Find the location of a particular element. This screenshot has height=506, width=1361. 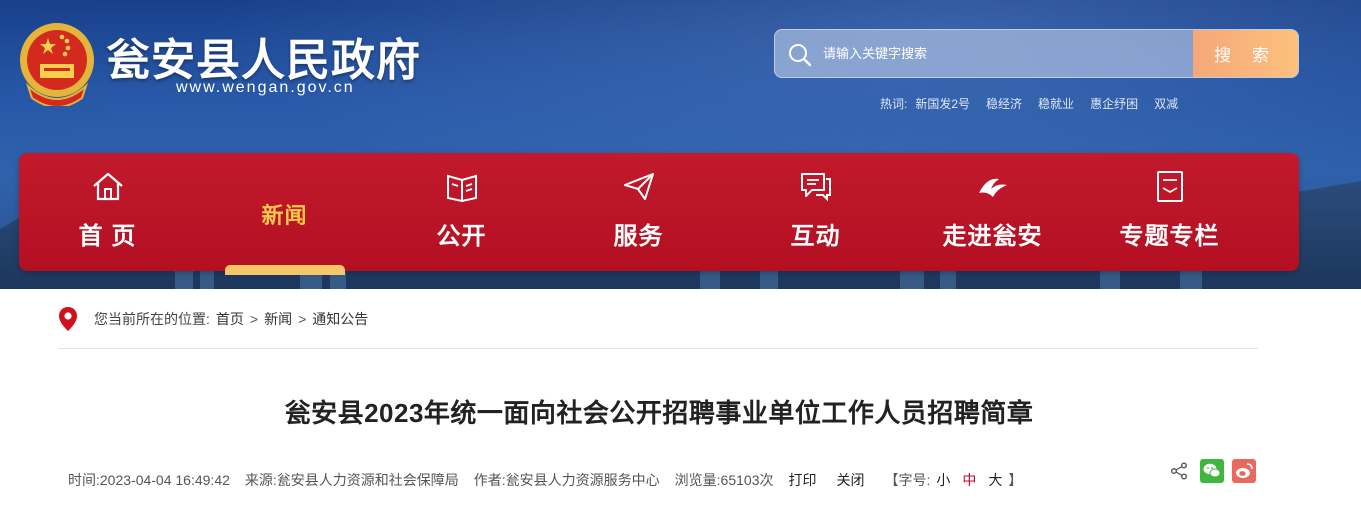

search-button: 搜 索 is located at coordinates (1245, 53).